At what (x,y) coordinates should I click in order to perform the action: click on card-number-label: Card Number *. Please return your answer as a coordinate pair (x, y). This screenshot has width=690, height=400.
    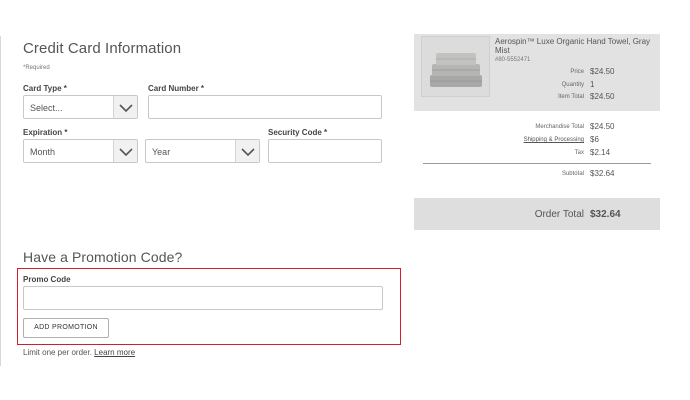
    Looking at the image, I should click on (176, 88).